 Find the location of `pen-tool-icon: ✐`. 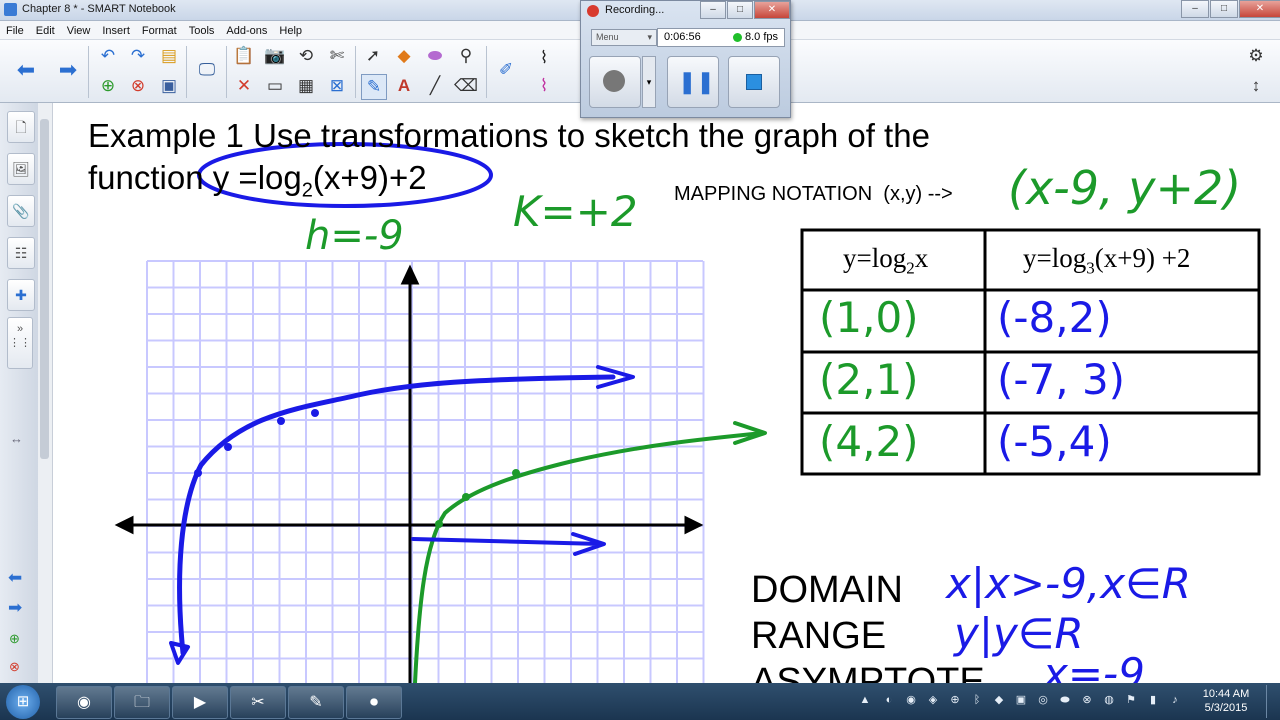

pen-tool-icon: ✐ is located at coordinates (506, 70).